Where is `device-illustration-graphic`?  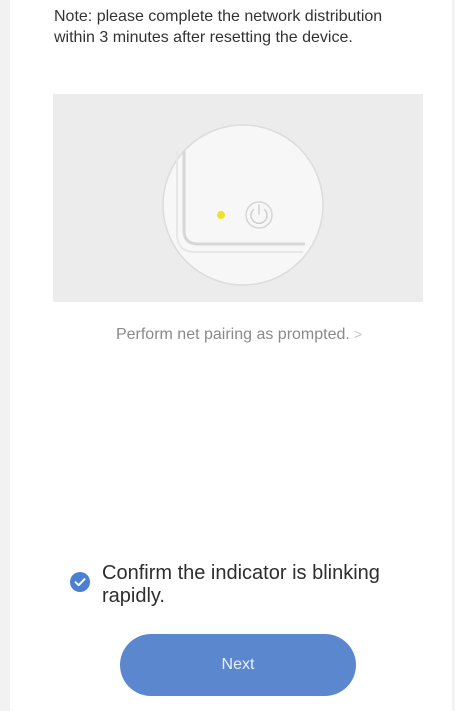 device-illustration-graphic is located at coordinates (243, 205).